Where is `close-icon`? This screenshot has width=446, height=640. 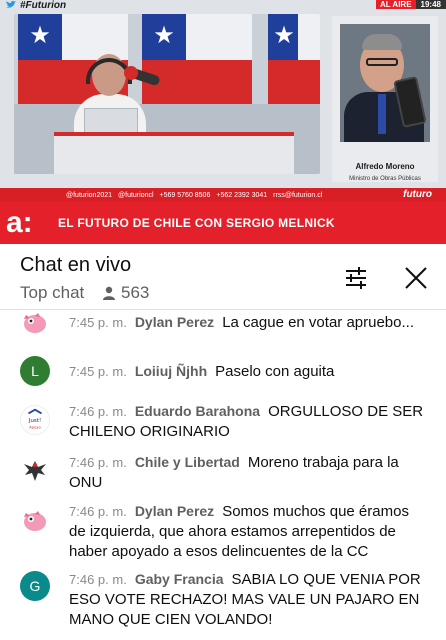 close-icon is located at coordinates (416, 278).